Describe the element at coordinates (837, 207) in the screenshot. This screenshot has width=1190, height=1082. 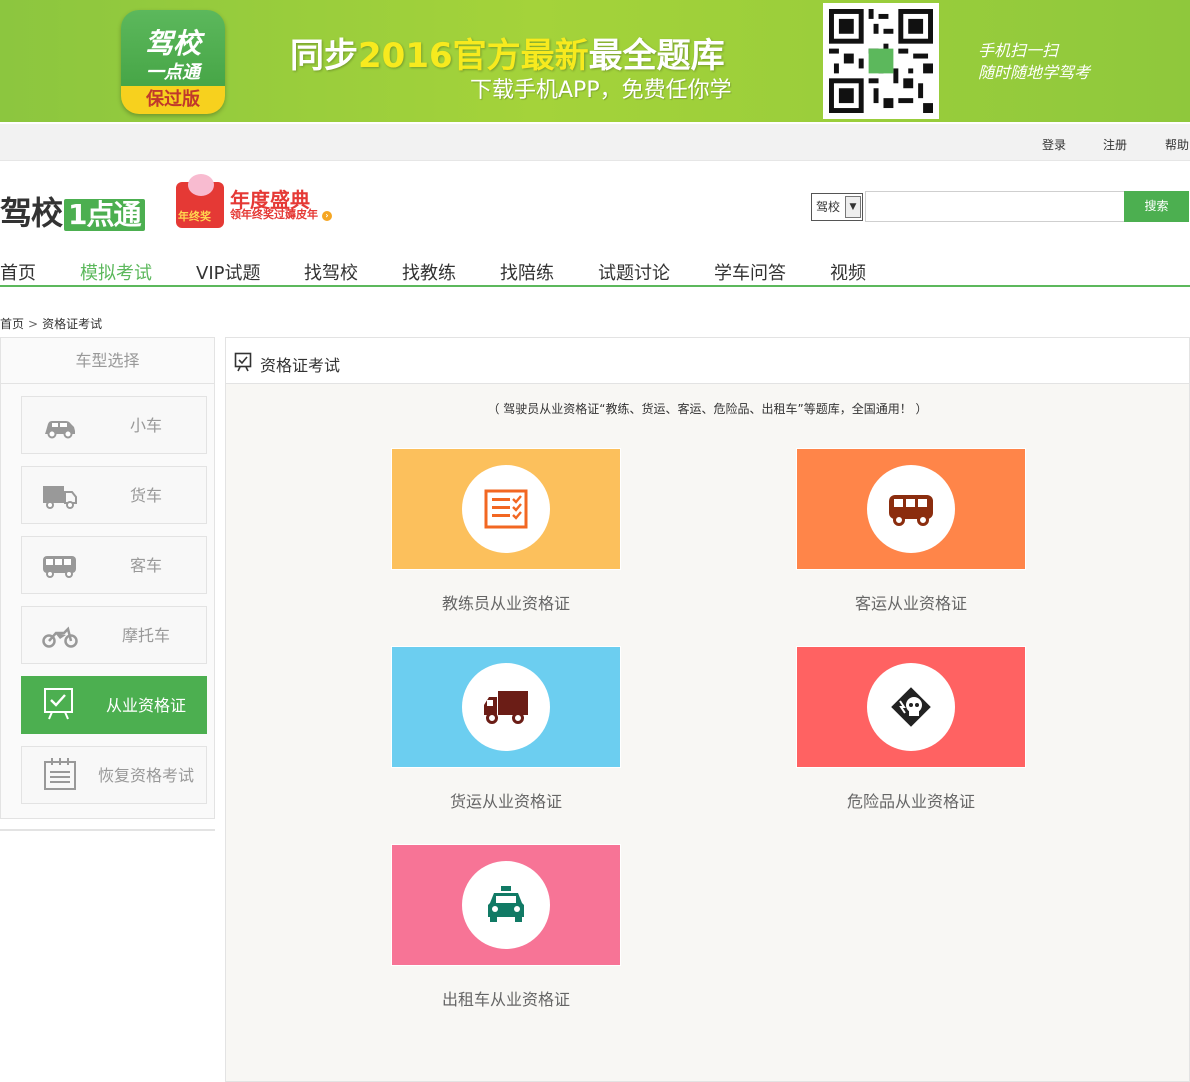
I see `search-category-select: 驾校 ▼` at that location.